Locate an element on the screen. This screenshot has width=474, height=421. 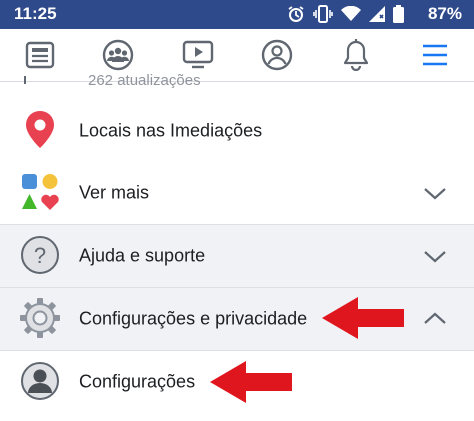
menu-item-label: Ajuda e suporte is located at coordinates (142, 255).